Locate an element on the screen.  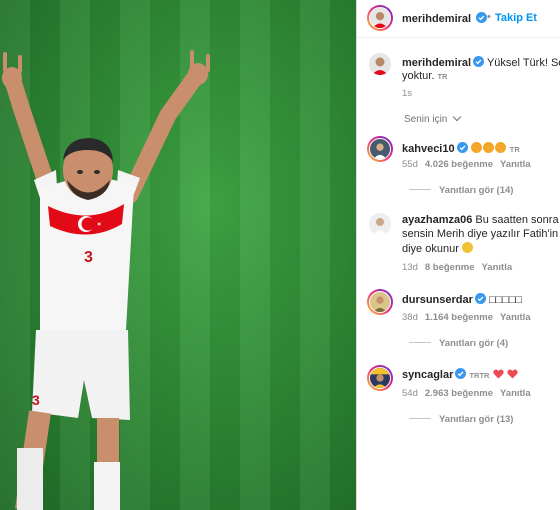
caption-line-1: merihdemiral Yüksel Türk! Senin is located at coordinates (481, 62).